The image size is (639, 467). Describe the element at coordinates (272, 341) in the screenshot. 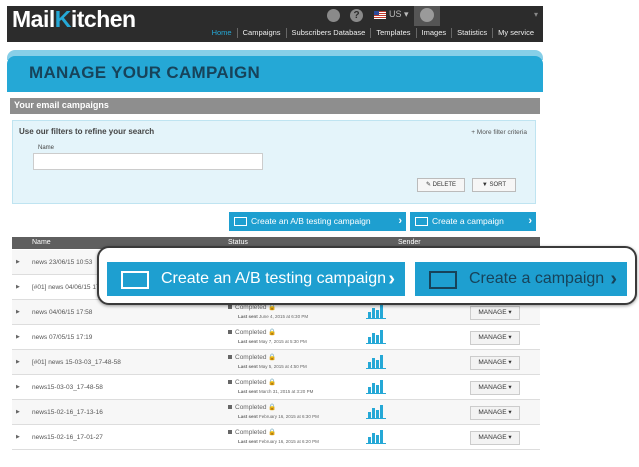

I see `last-sent: Last sent May 7, 2015 at 5:30 PM` at that location.